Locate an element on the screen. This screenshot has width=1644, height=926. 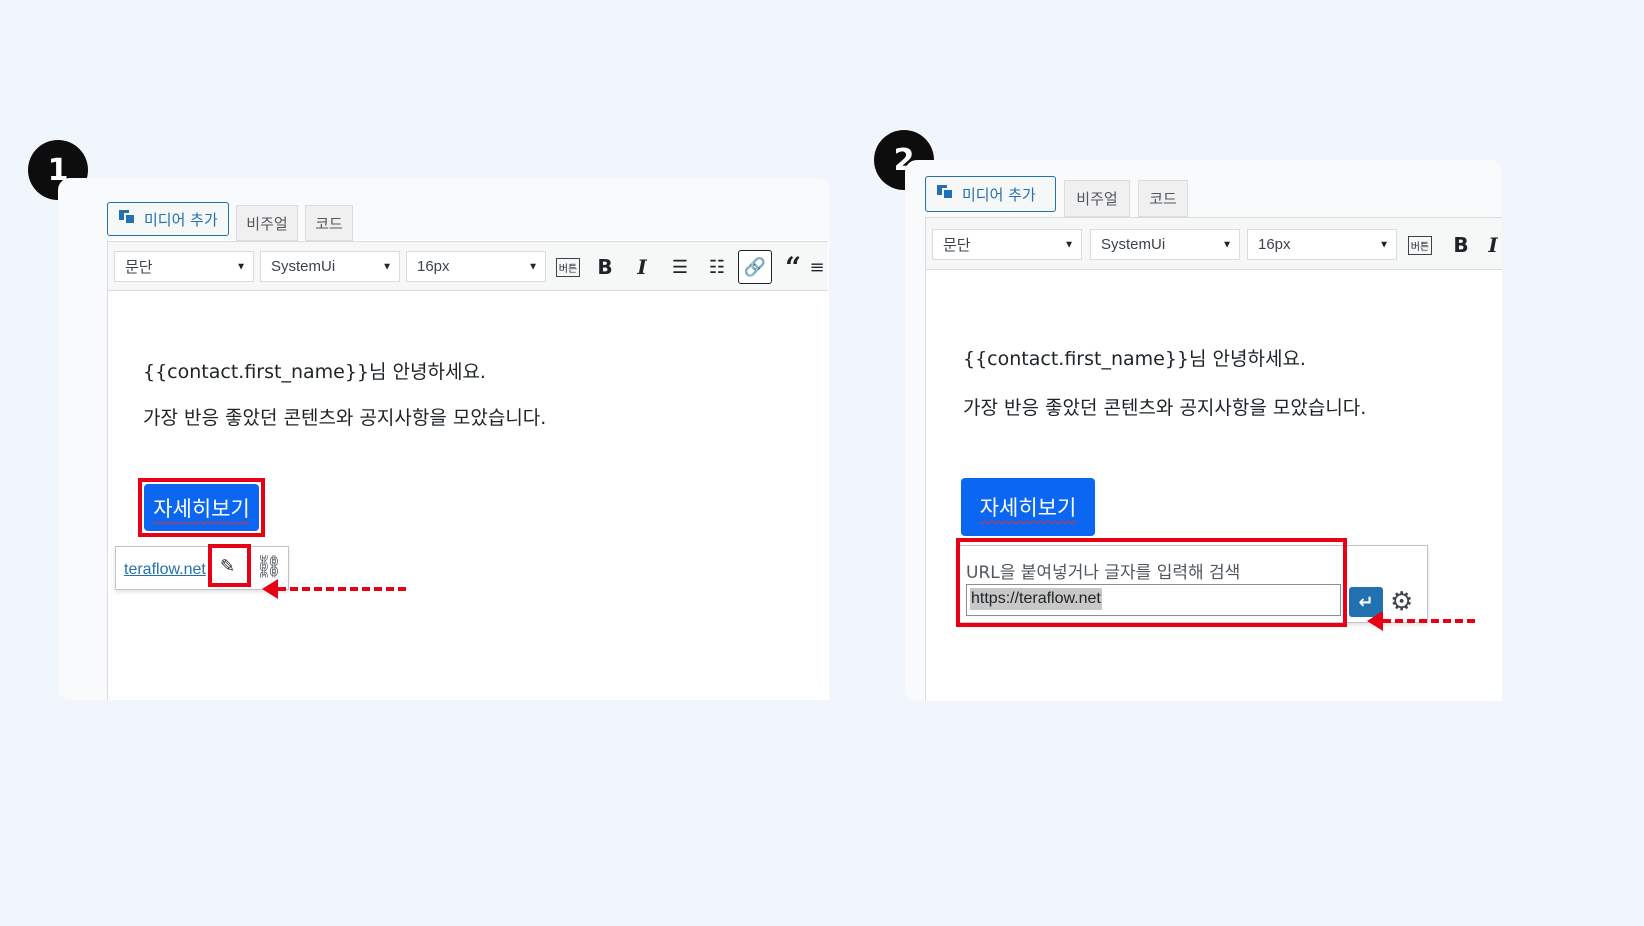
add-media-button-2: 미디어 추가 is located at coordinates (990, 194).